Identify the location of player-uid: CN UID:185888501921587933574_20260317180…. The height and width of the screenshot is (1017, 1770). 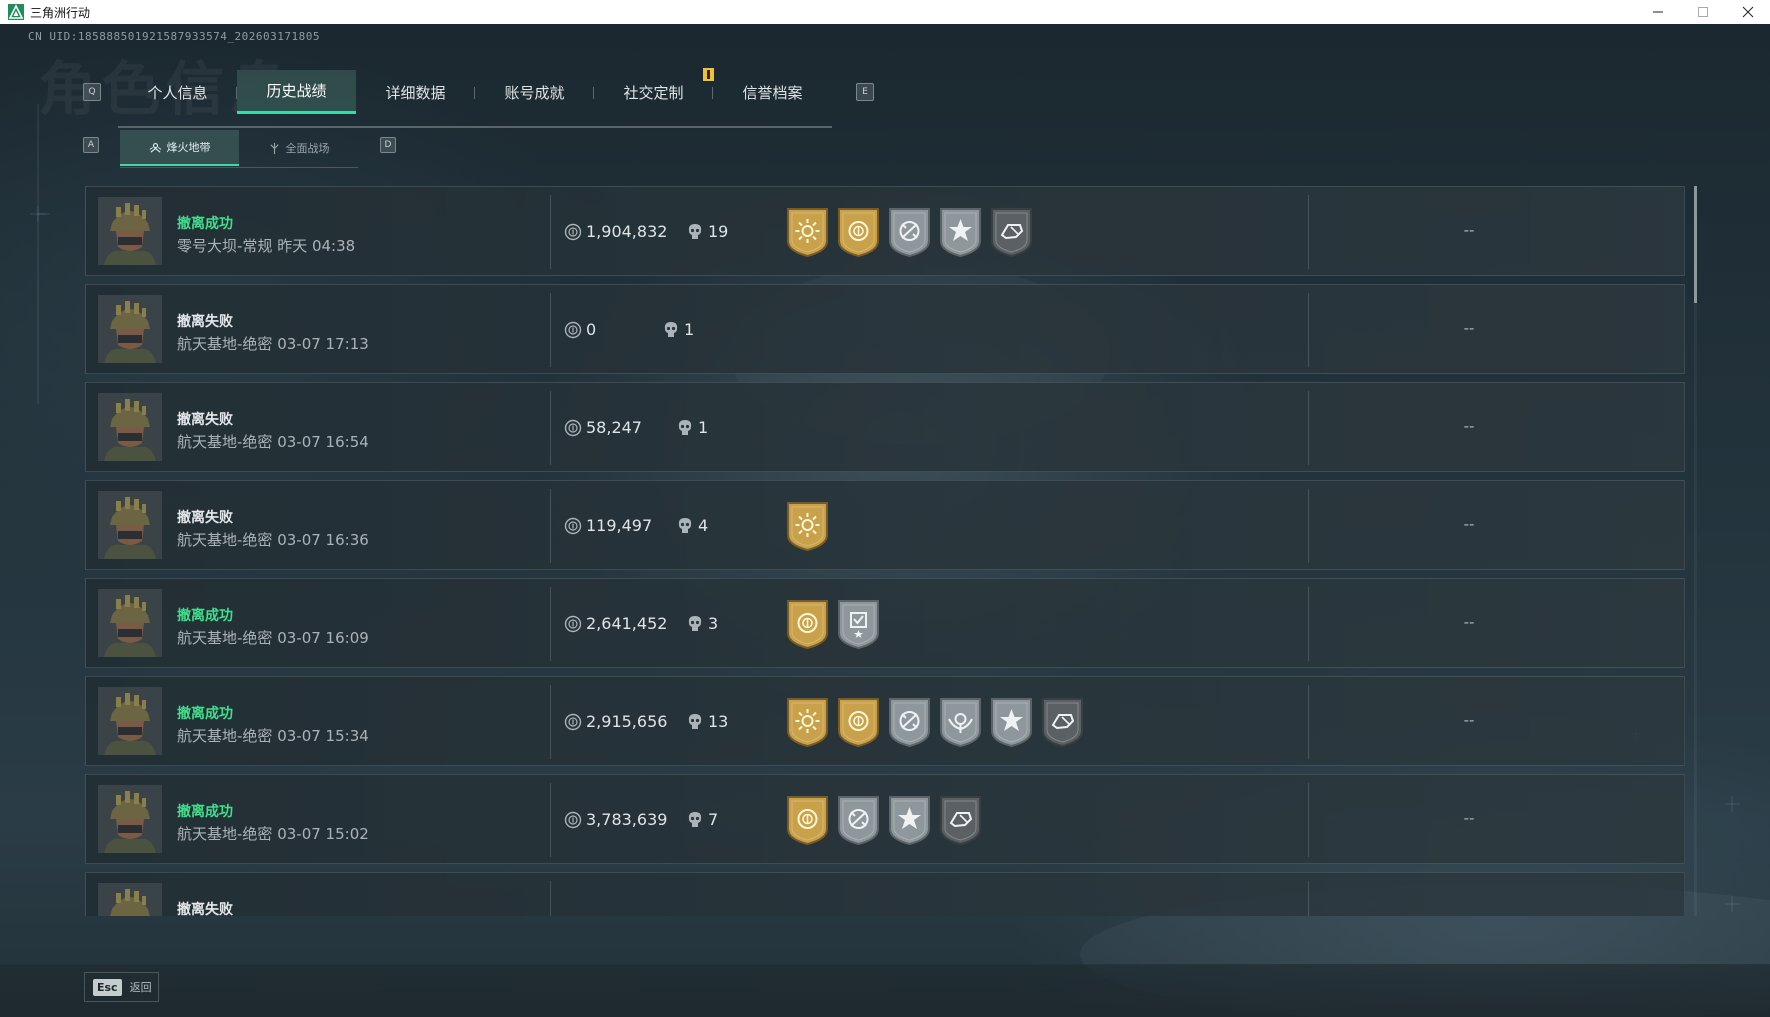
(174, 36).